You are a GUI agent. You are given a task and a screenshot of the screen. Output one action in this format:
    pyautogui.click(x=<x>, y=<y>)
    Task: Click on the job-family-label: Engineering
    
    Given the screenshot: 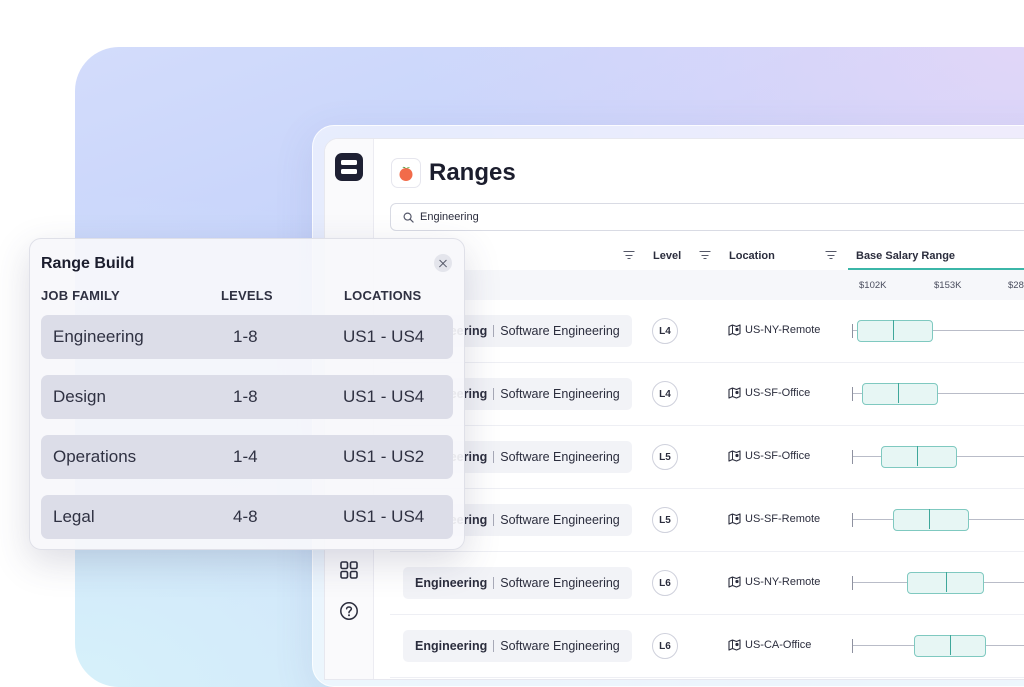 What is the action you would take?
    pyautogui.click(x=451, y=583)
    